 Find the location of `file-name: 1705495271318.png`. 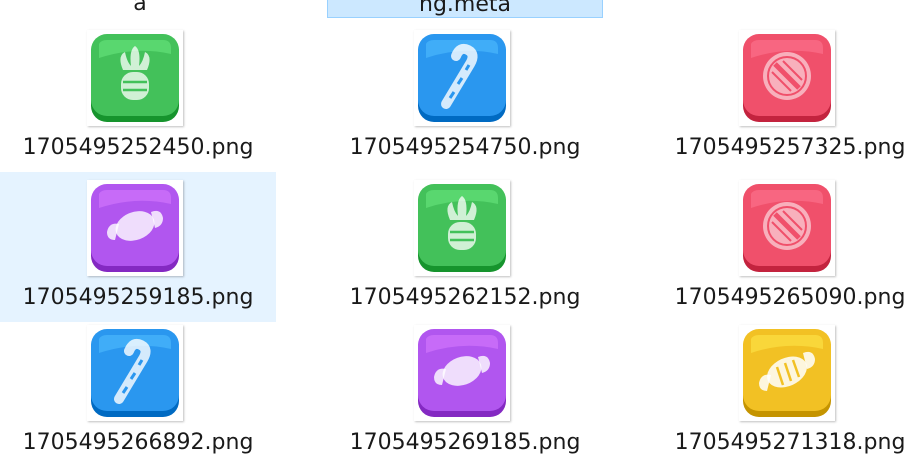

file-name: 1705495271318.png is located at coordinates (790, 442).